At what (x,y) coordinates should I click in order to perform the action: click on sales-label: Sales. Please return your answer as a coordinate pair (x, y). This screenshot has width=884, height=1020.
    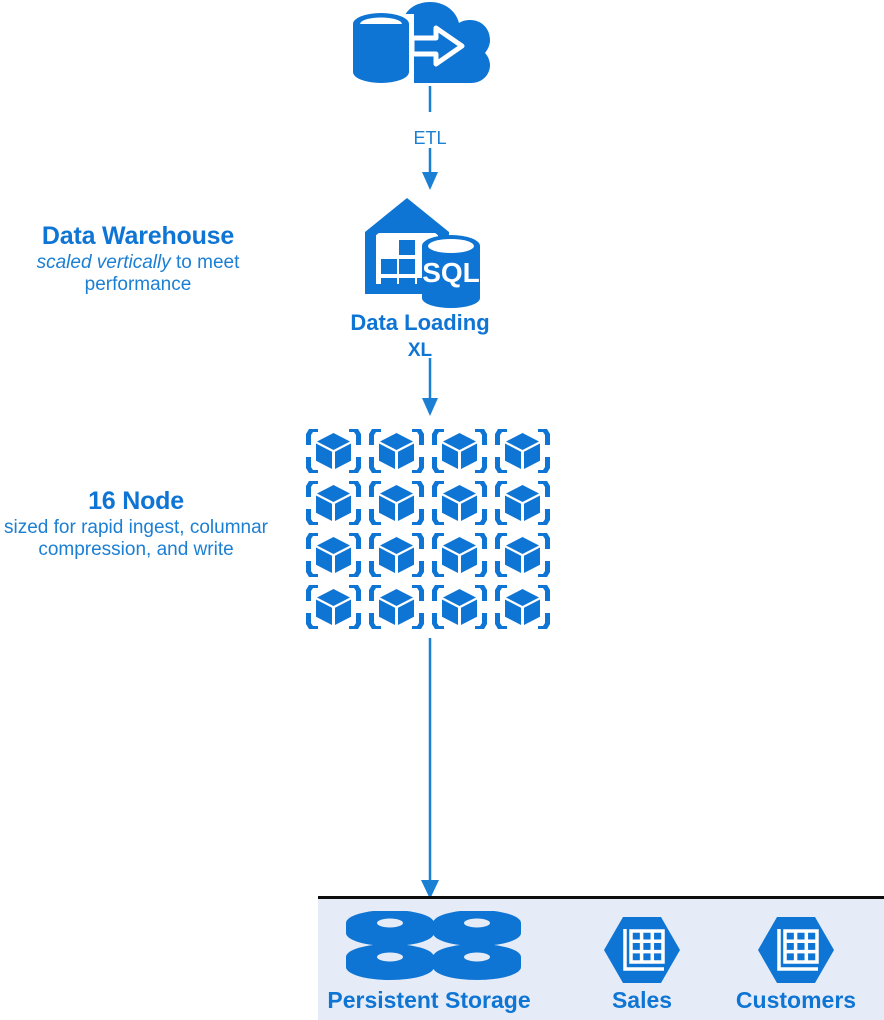
    Looking at the image, I should click on (642, 1000).